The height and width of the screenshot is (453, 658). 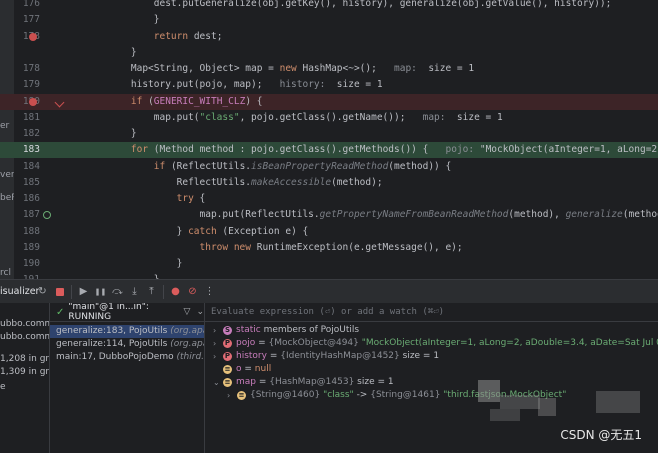 What do you see at coordinates (83, 292) in the screenshot?
I see `resume-icon: ▶` at bounding box center [83, 292].